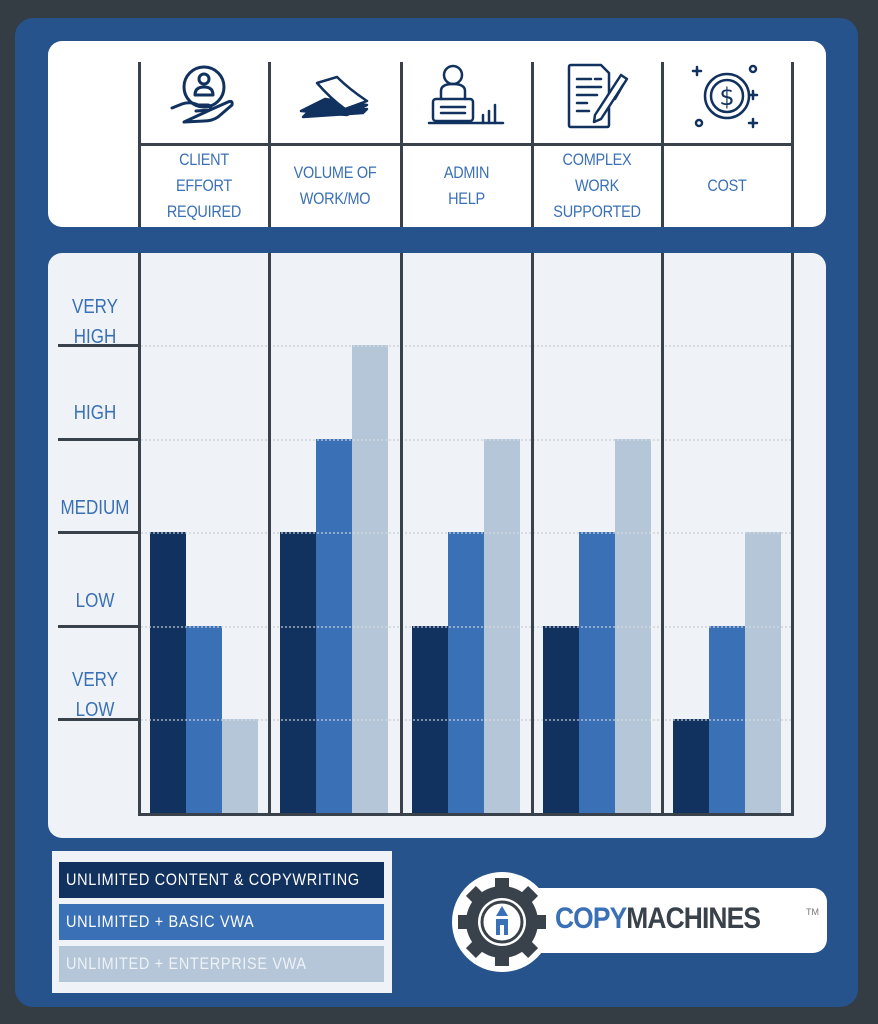  What do you see at coordinates (204, 96) in the screenshot?
I see `hand-holding-person-icon` at bounding box center [204, 96].